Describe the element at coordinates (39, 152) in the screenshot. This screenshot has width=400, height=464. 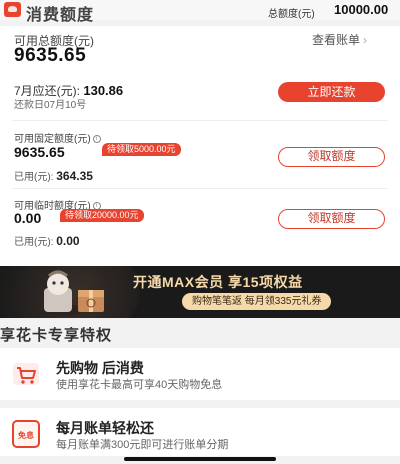
I see `fixed-quota-value: 9635.65` at that location.